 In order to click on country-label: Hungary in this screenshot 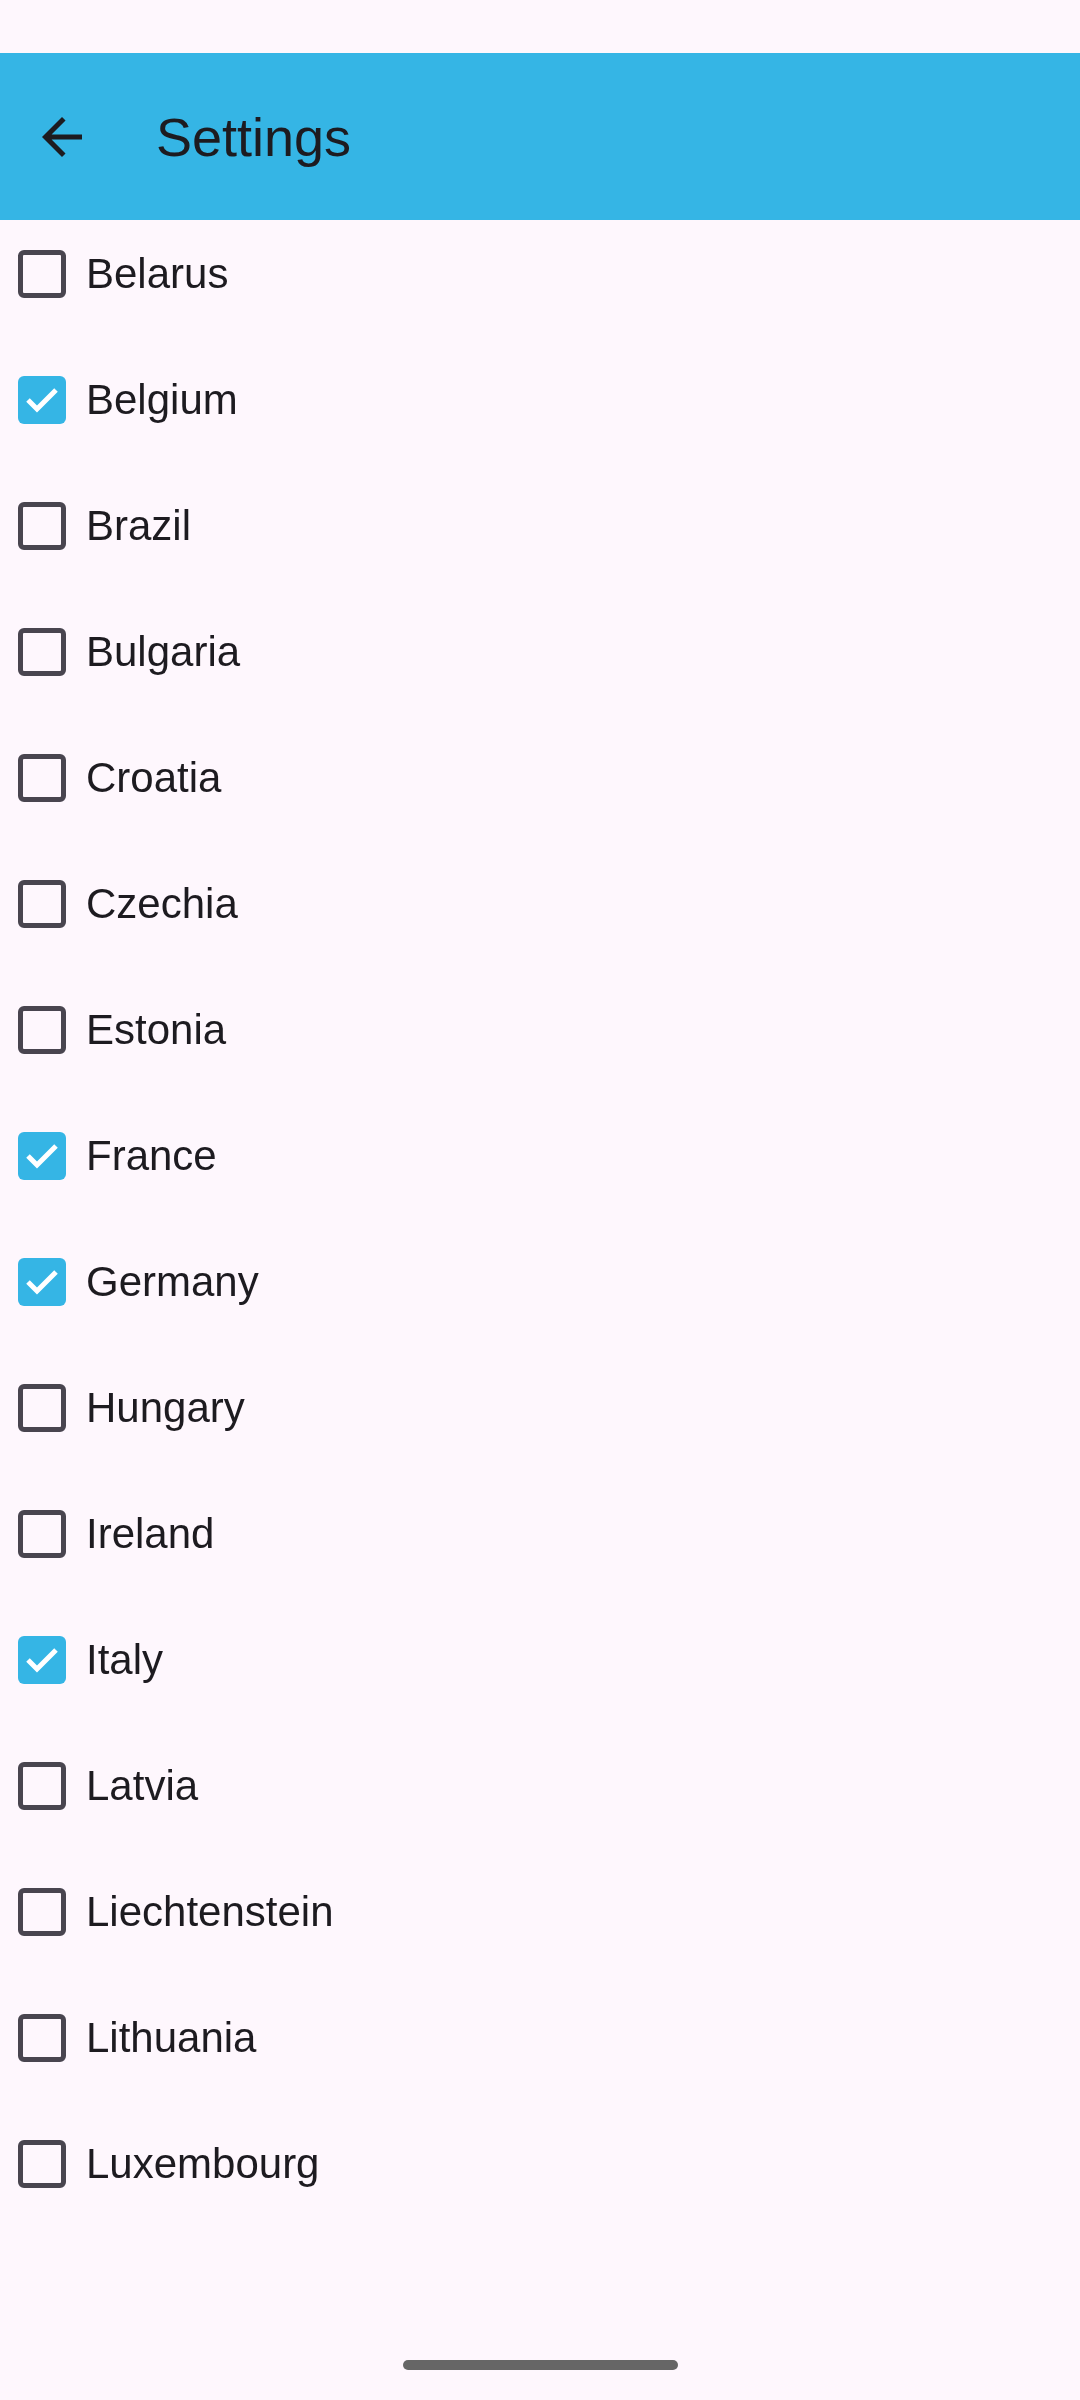, I will do `click(165, 1408)`.